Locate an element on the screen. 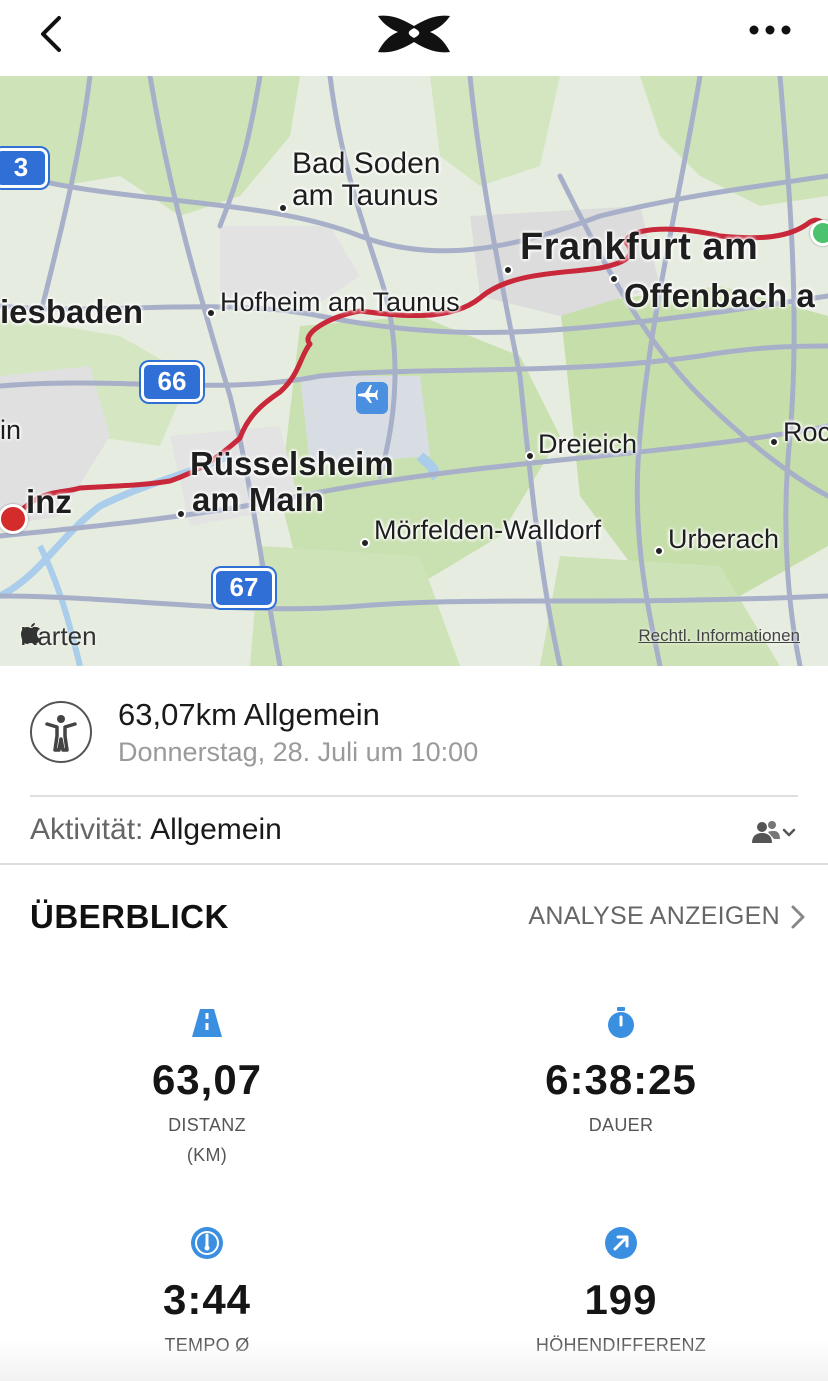 This screenshot has height=1381, width=828. stat-distance-unit: (KM) is located at coordinates (207, 1155).